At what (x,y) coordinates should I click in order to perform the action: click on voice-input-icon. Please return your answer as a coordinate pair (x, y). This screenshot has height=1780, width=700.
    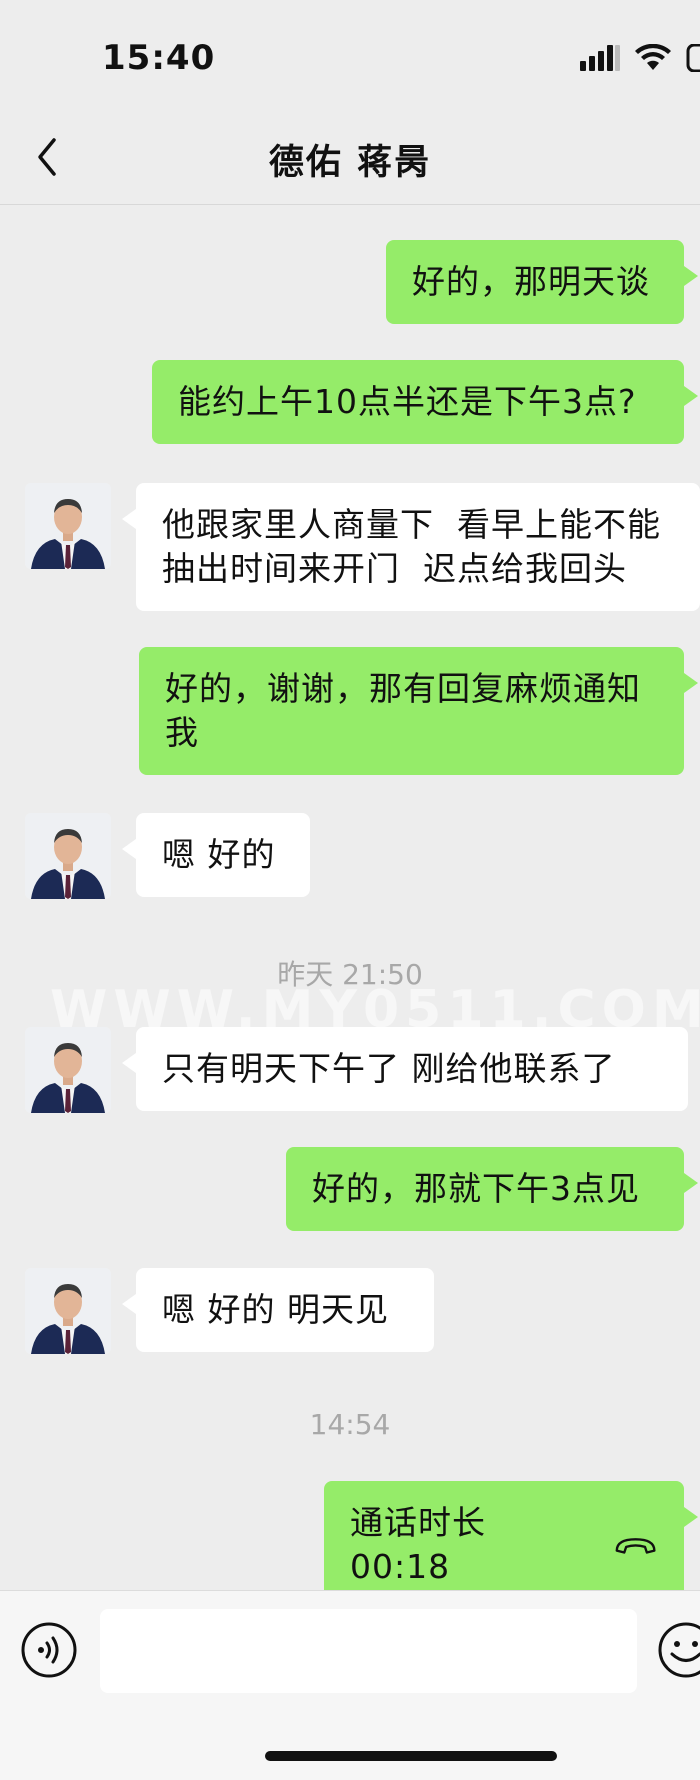
    Looking at the image, I should click on (49, 1650).